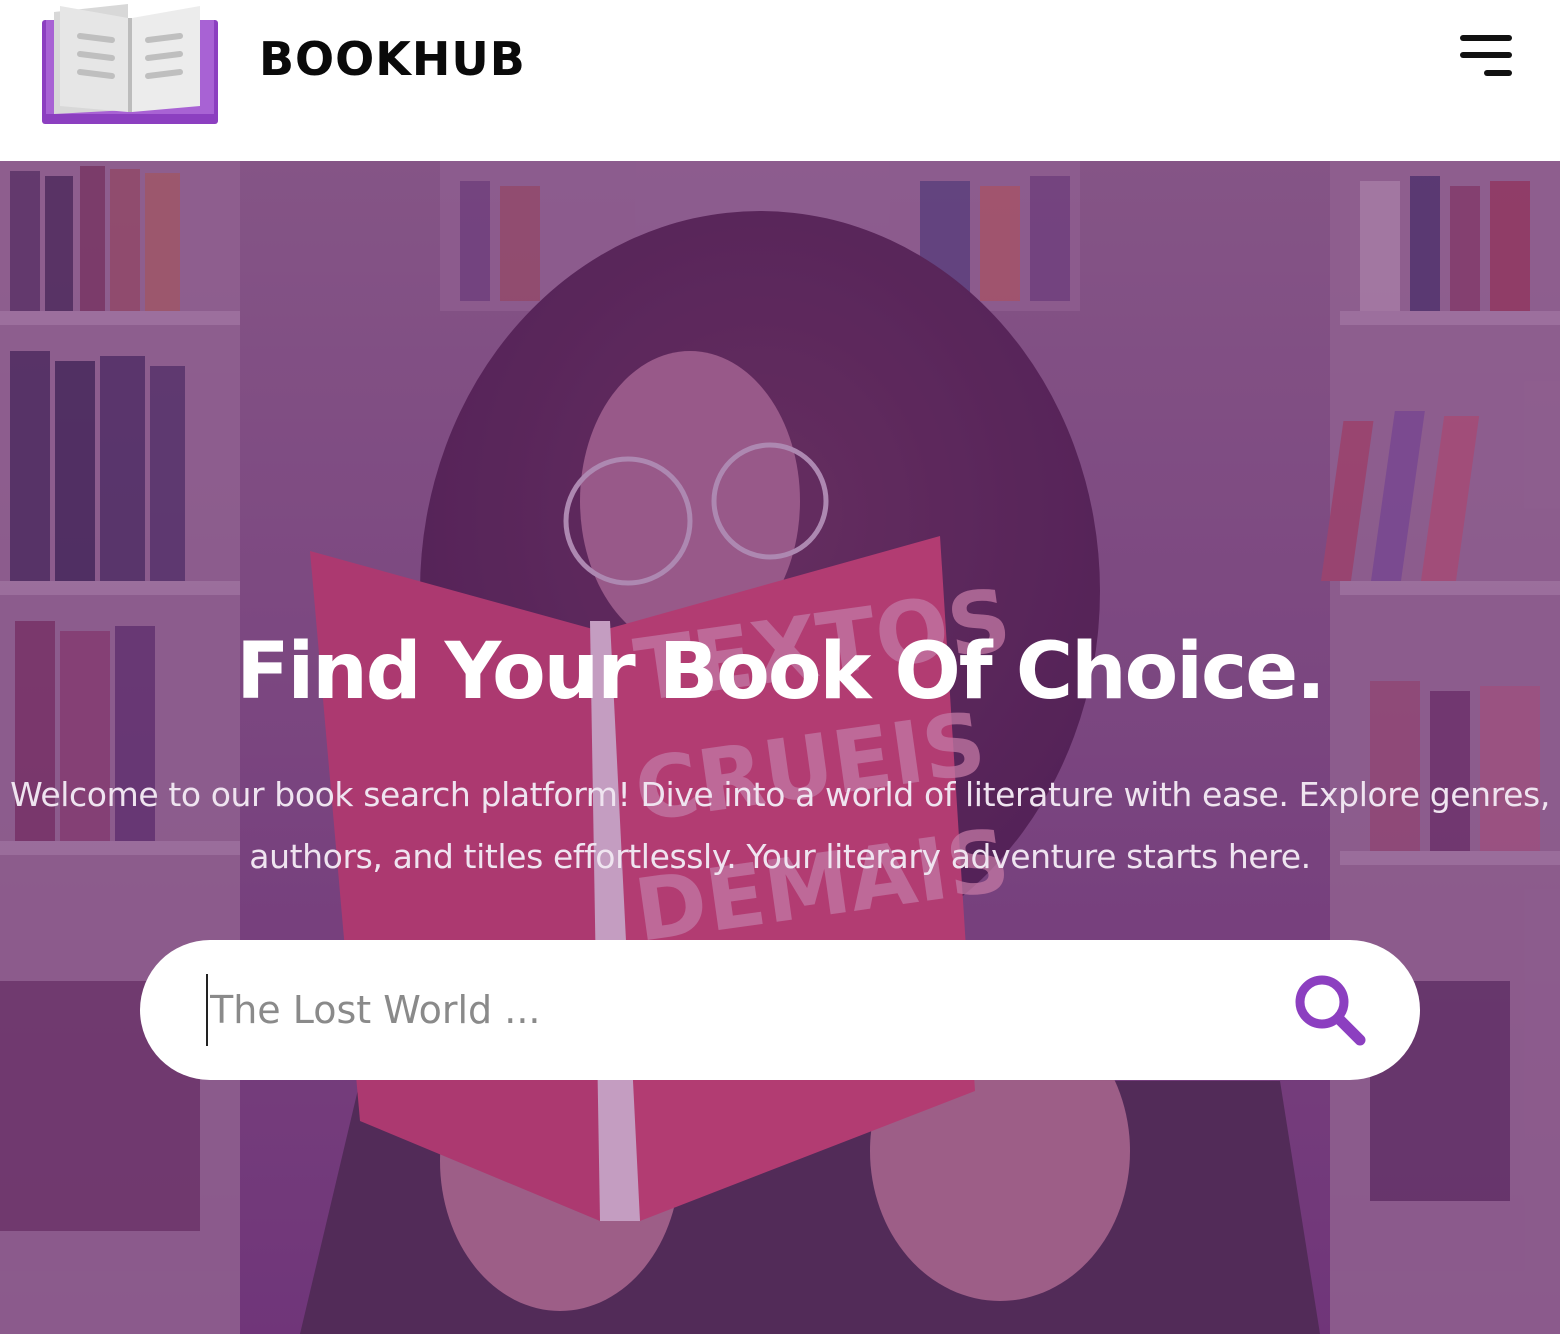 The image size is (1560, 1334). Describe the element at coordinates (781, 672) in the screenshot. I see `hero-title: Find Your Book Of Choice.` at that location.